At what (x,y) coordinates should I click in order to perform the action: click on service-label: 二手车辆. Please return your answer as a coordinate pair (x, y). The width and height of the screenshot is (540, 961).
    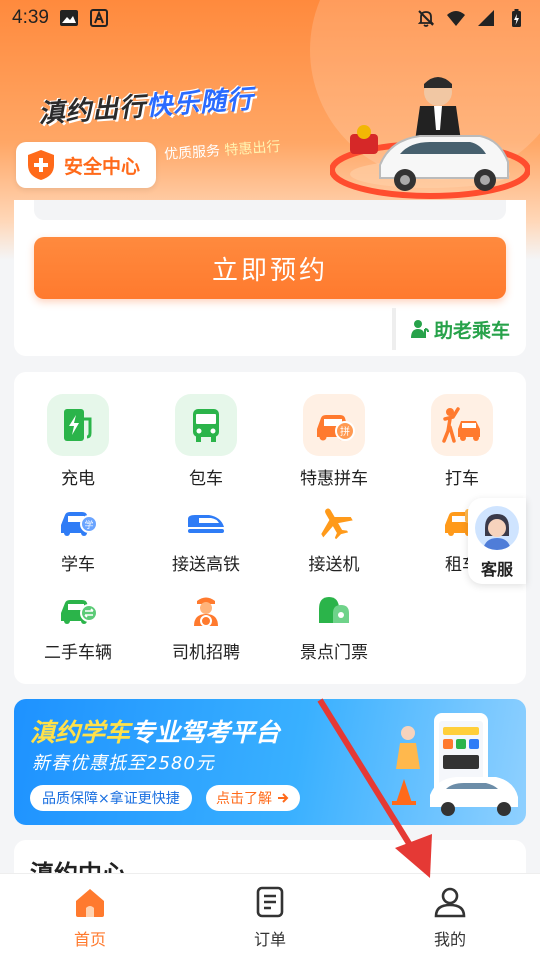
    Looking at the image, I should click on (78, 653).